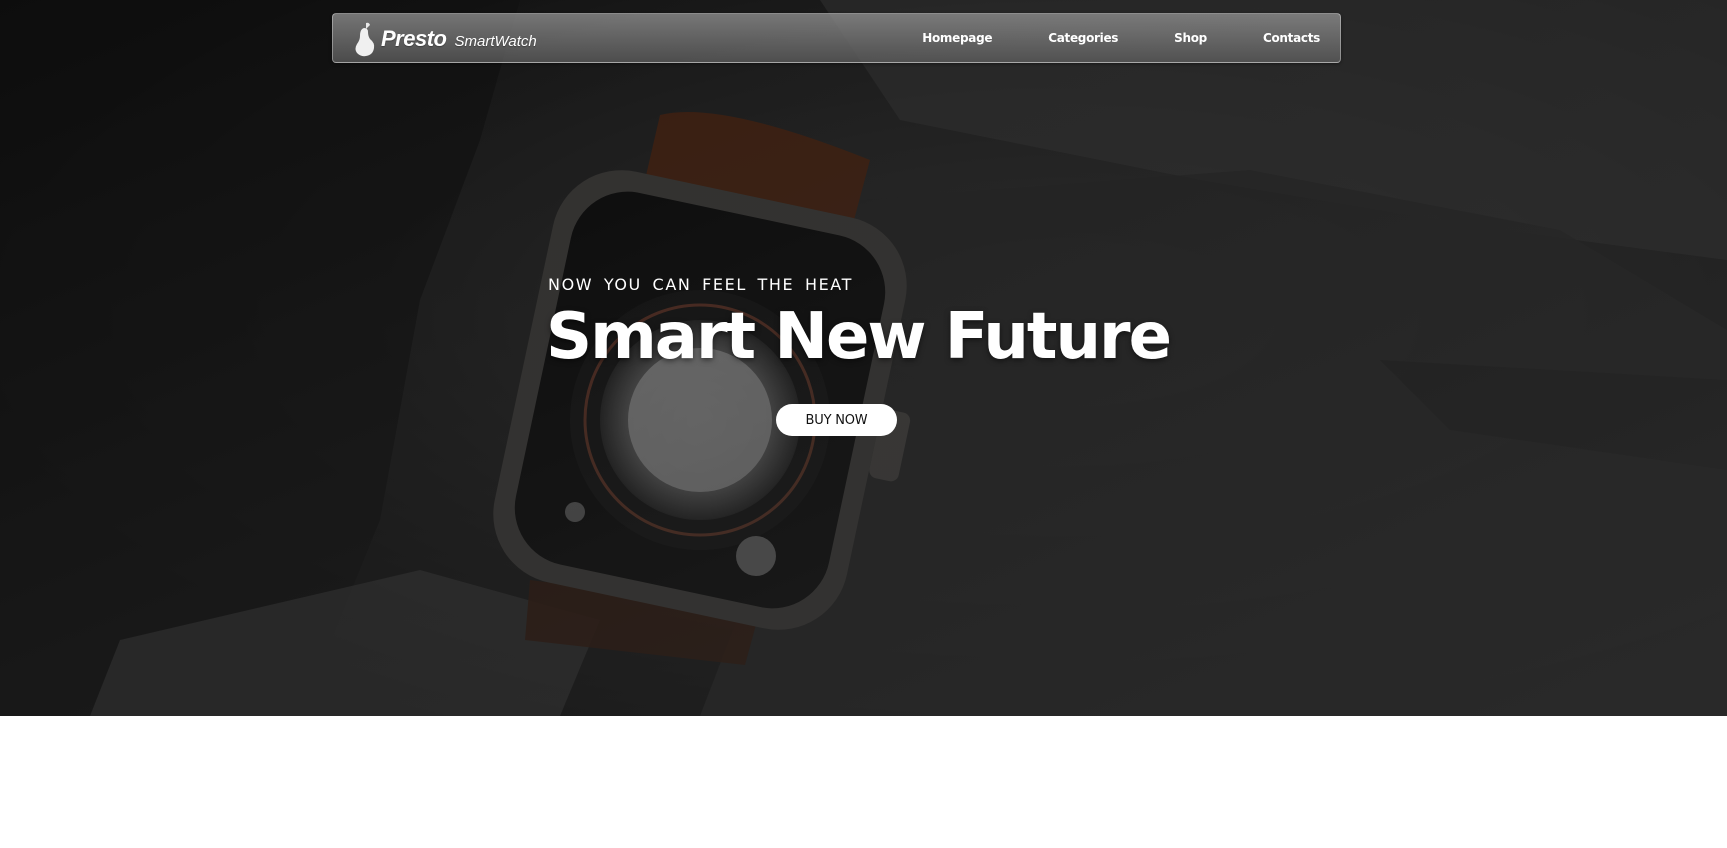 This screenshot has height=848, width=1727. Describe the element at coordinates (836, 420) in the screenshot. I see `buy-now-button: BUY NOW` at that location.